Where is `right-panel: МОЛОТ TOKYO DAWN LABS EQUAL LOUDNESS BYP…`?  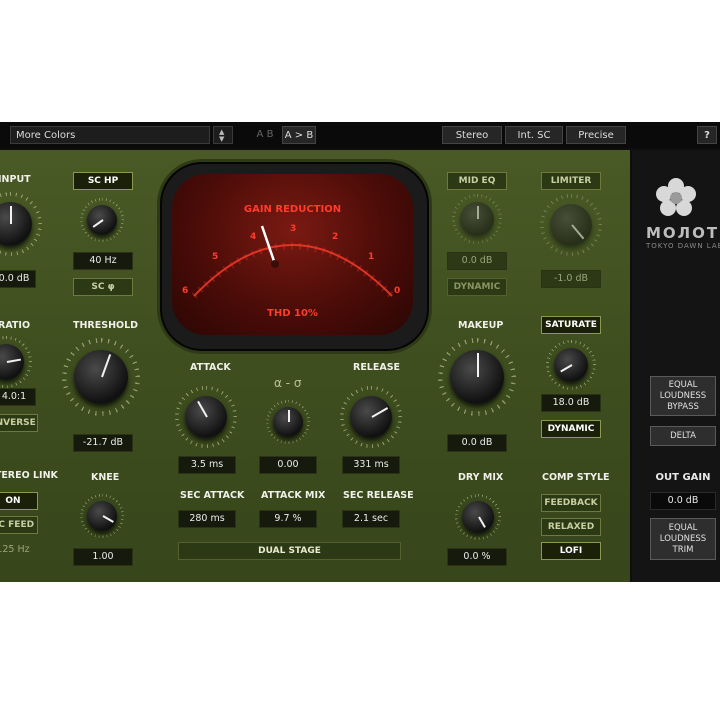
right-panel: МОЛОТ TOKYO DAWN LABS EQUAL LOUDNESS BYP… is located at coordinates (676, 366).